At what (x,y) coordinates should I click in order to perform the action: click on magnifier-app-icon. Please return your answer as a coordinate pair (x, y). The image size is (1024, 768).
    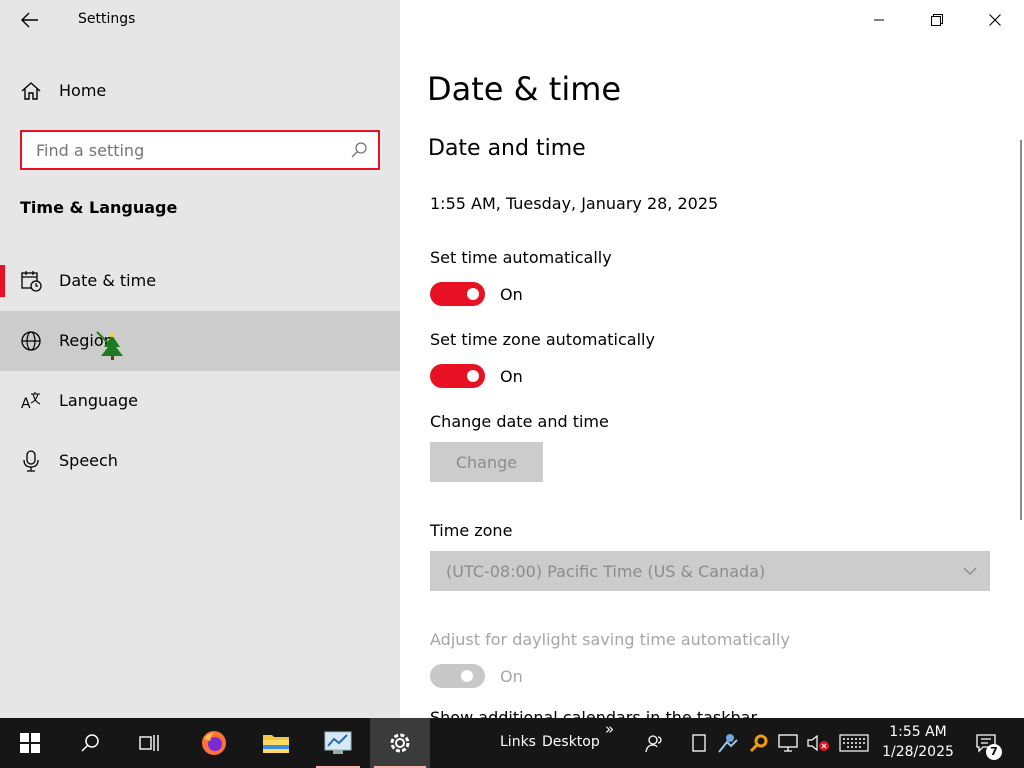
    Looking at the image, I should click on (758, 743).